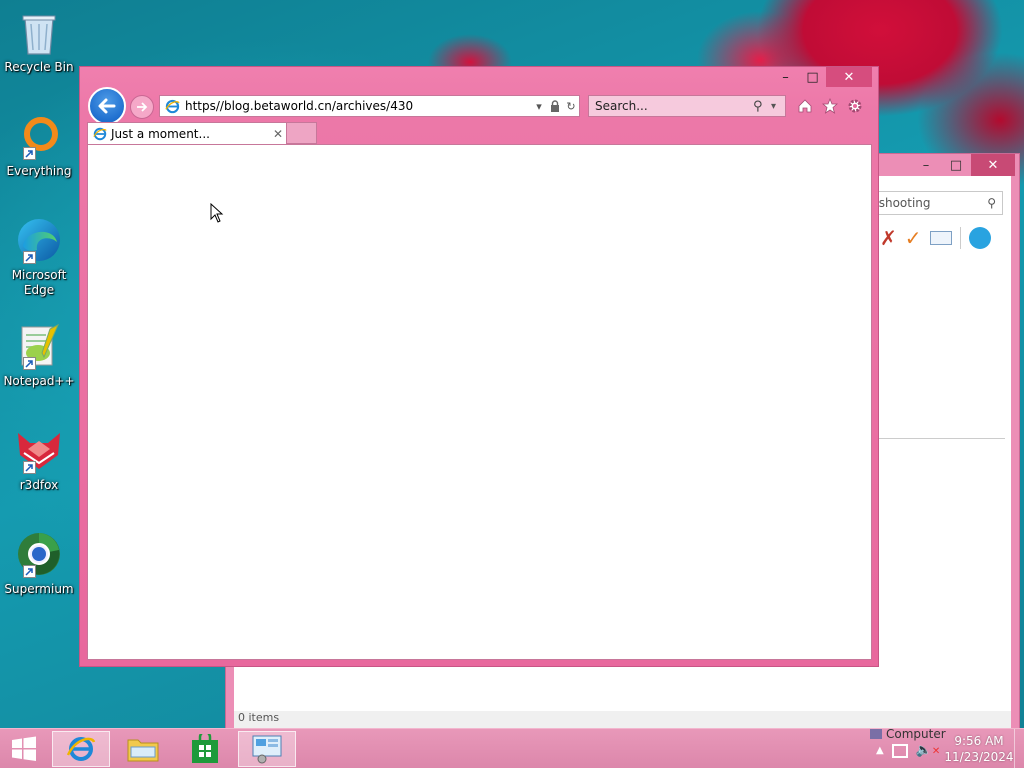 The height and width of the screenshot is (768, 1024). What do you see at coordinates (39, 67) in the screenshot?
I see `desktop-icon-label: Recycle Bin` at bounding box center [39, 67].